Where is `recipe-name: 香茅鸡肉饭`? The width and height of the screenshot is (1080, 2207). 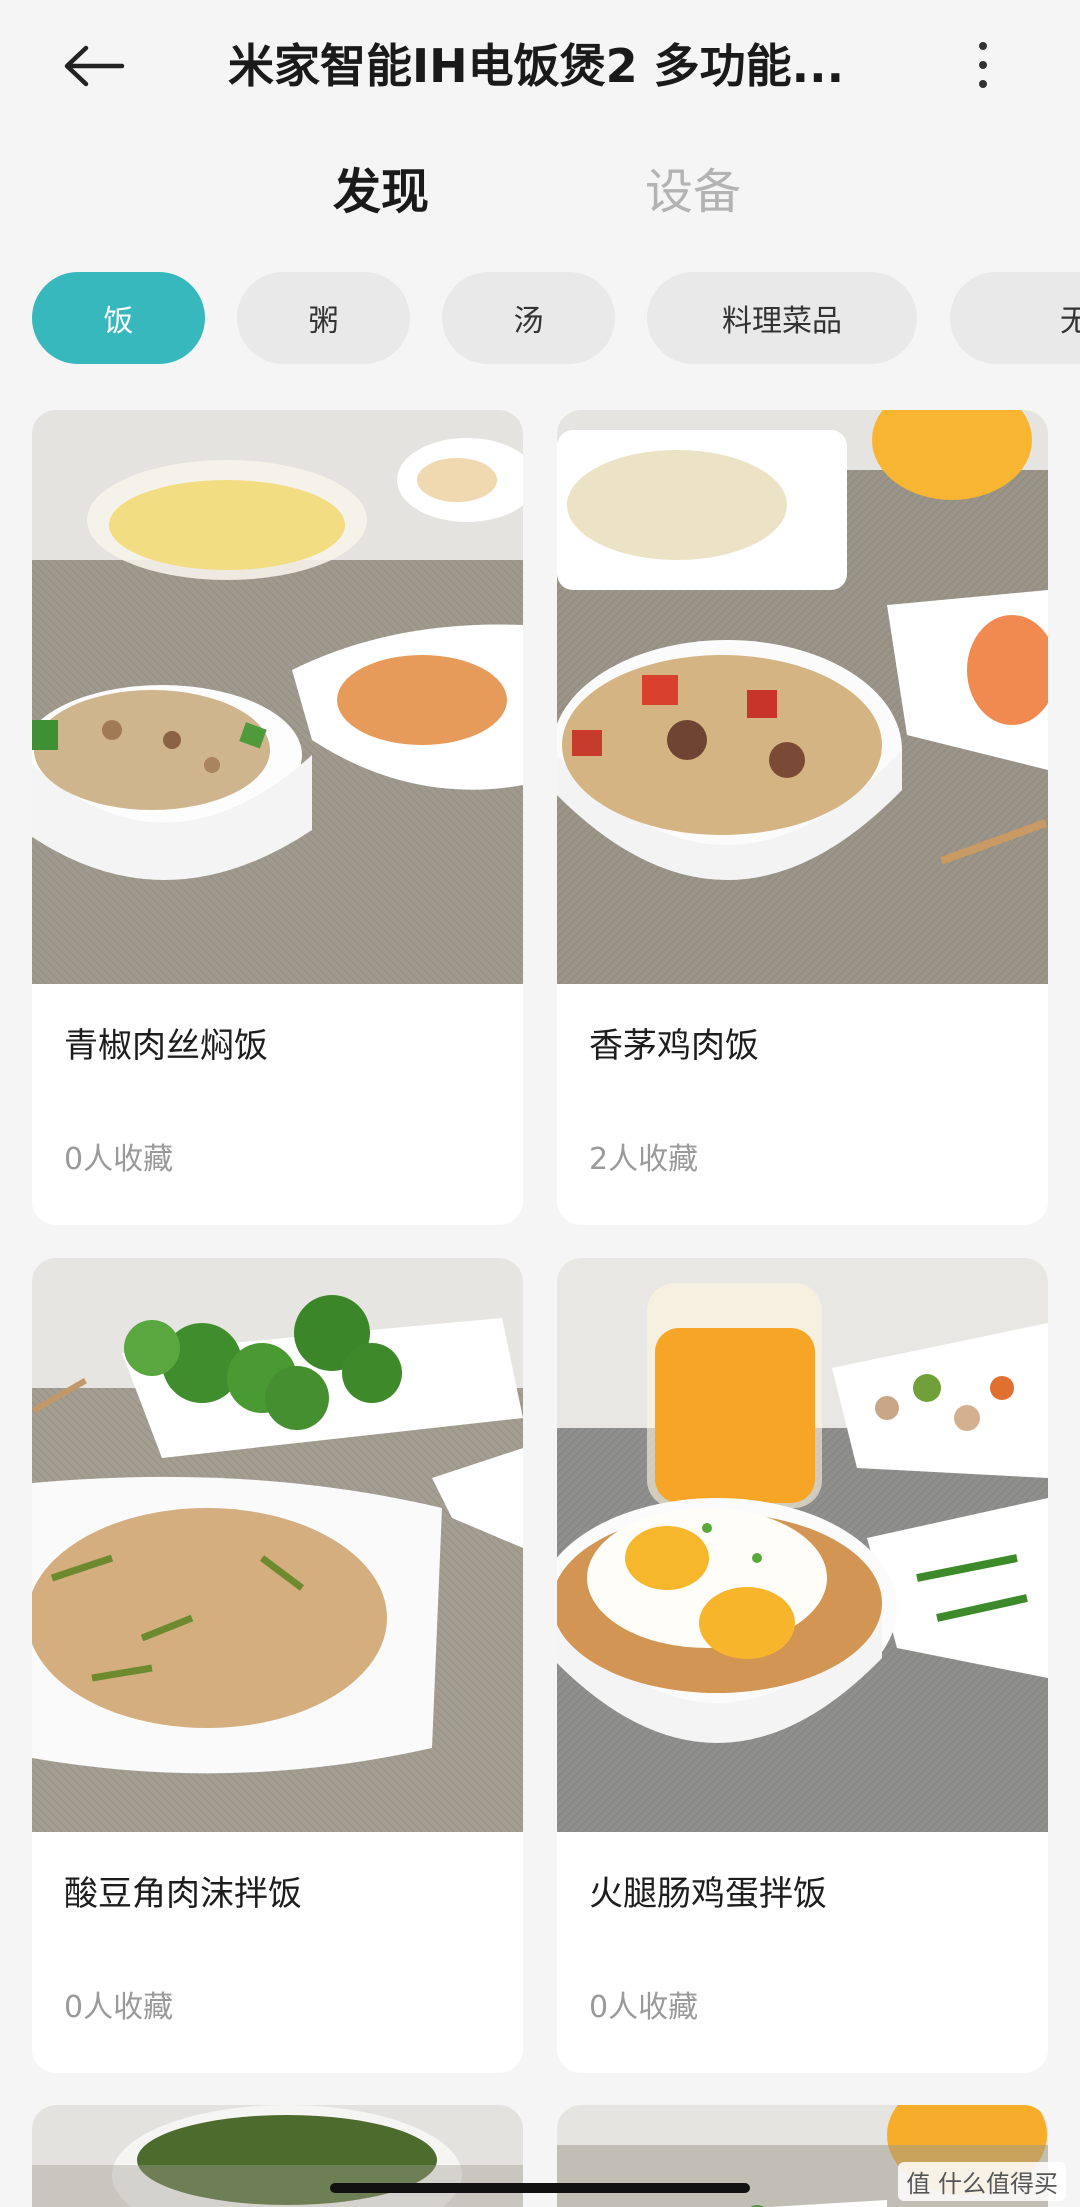 recipe-name: 香茅鸡肉饭 is located at coordinates (674, 1046).